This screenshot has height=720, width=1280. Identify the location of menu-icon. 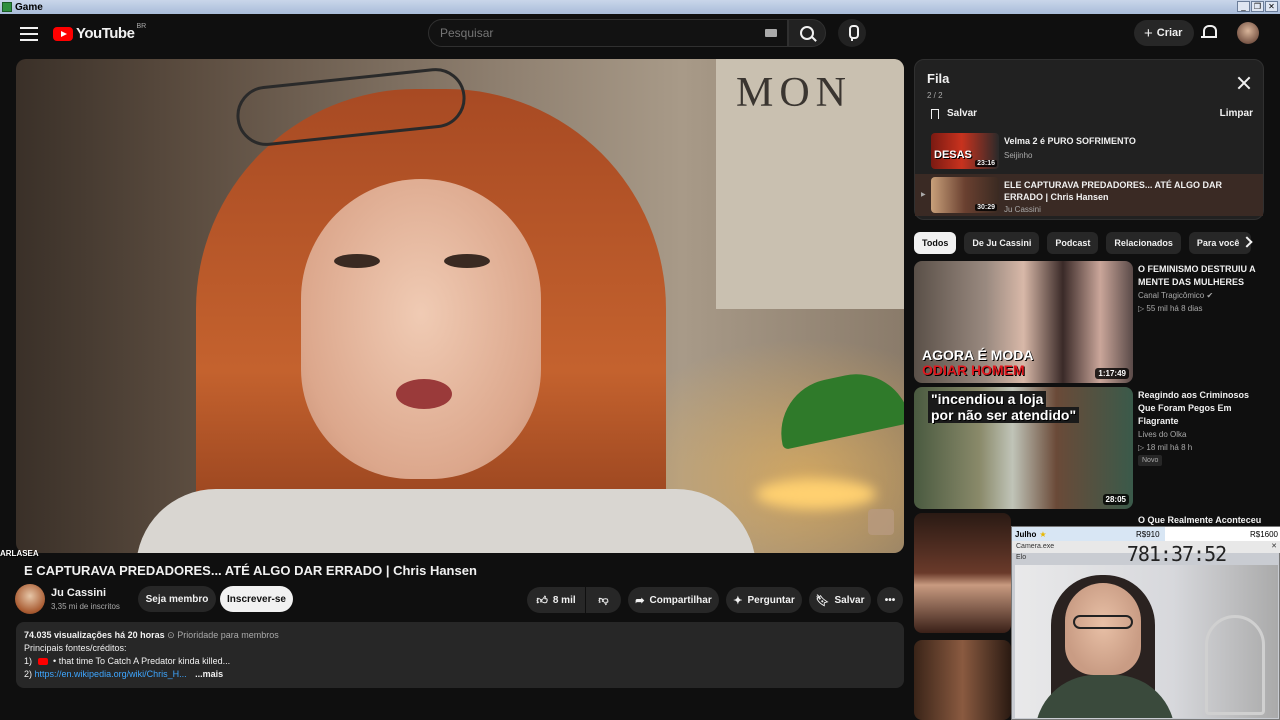
(29, 34).